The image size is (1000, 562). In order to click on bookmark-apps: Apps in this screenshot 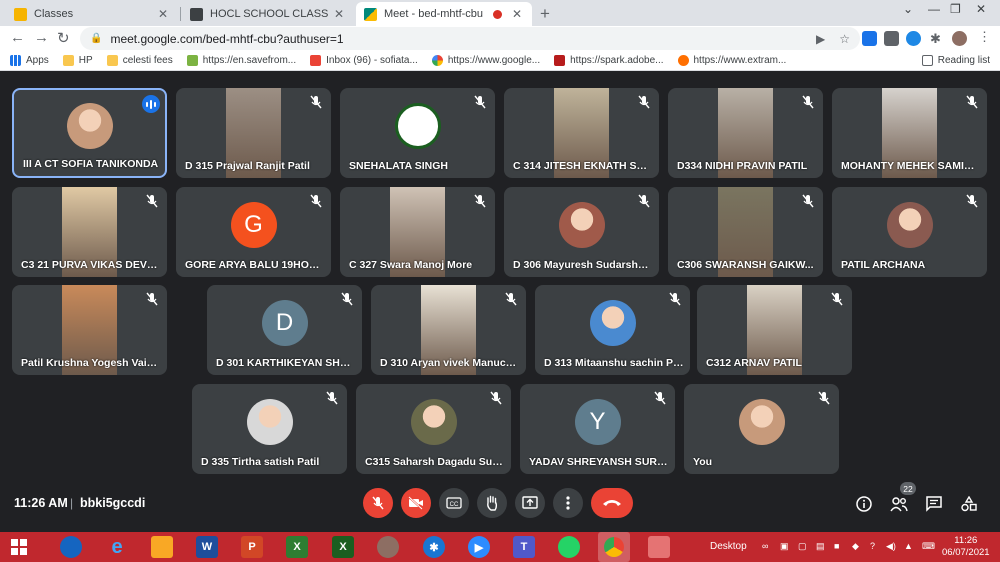, I will do `click(29, 60)`.